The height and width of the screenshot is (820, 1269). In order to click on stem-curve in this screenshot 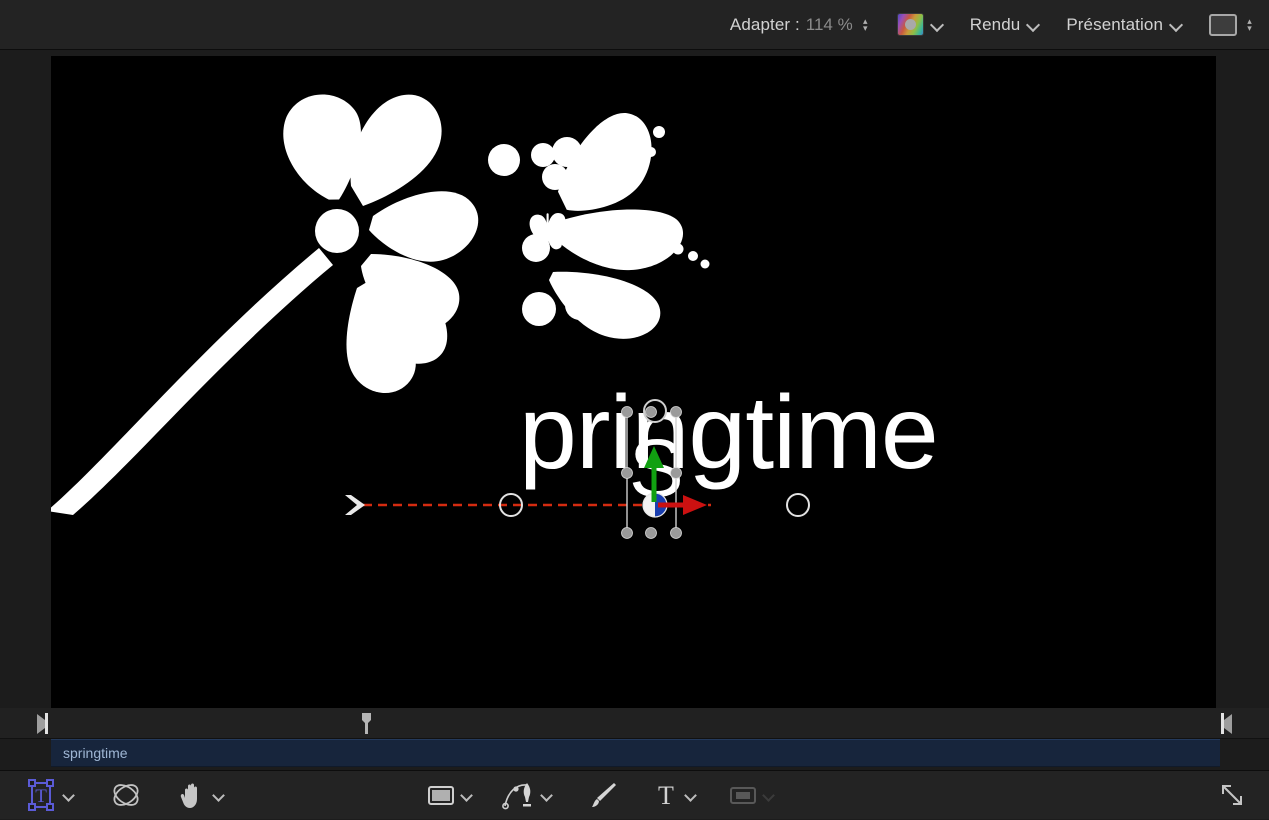, I will do `click(192, 381)`.